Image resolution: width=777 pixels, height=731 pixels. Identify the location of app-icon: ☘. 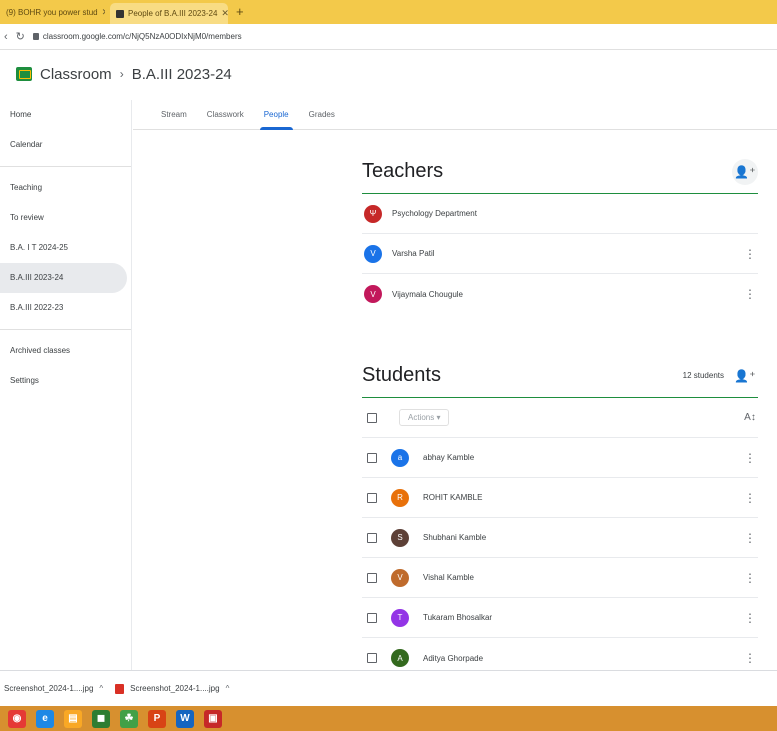
(129, 718).